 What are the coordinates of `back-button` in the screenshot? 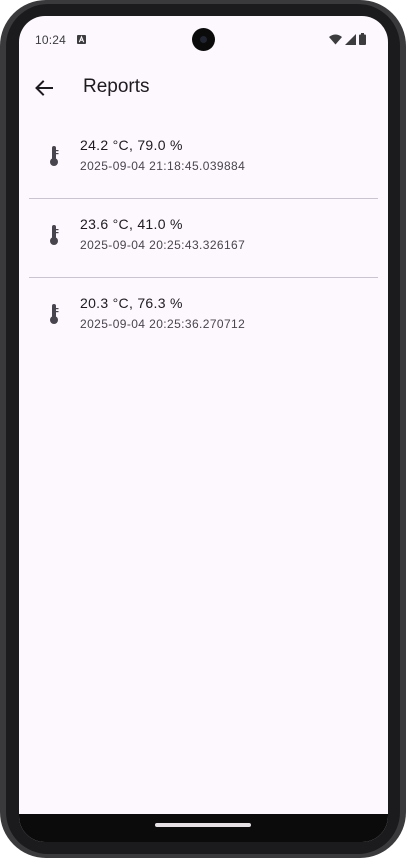 It's located at (44, 88).